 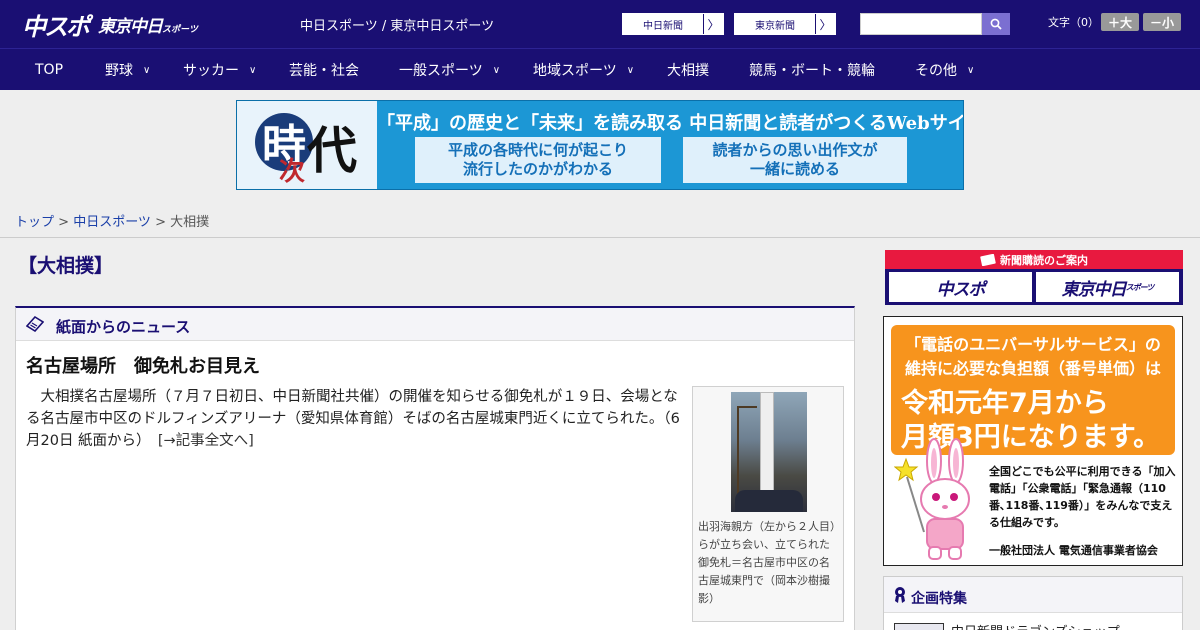 I want to click on nav-item-label: 一般スポーツ, so click(x=441, y=71).